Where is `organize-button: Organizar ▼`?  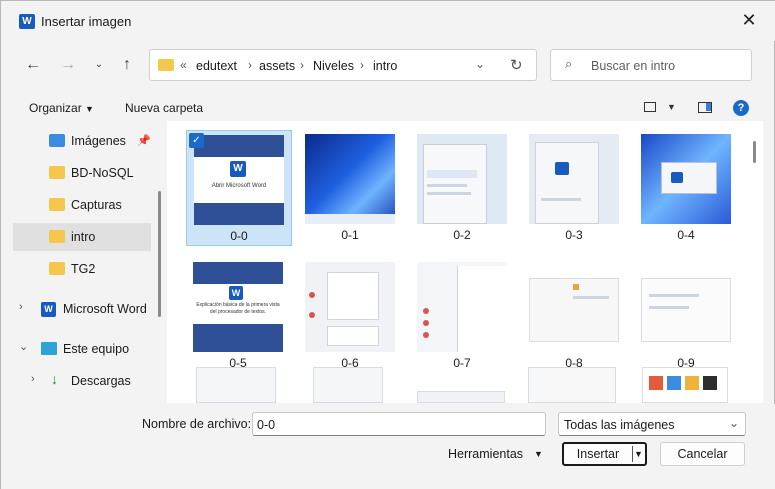 organize-button: Organizar ▼ is located at coordinates (61, 108).